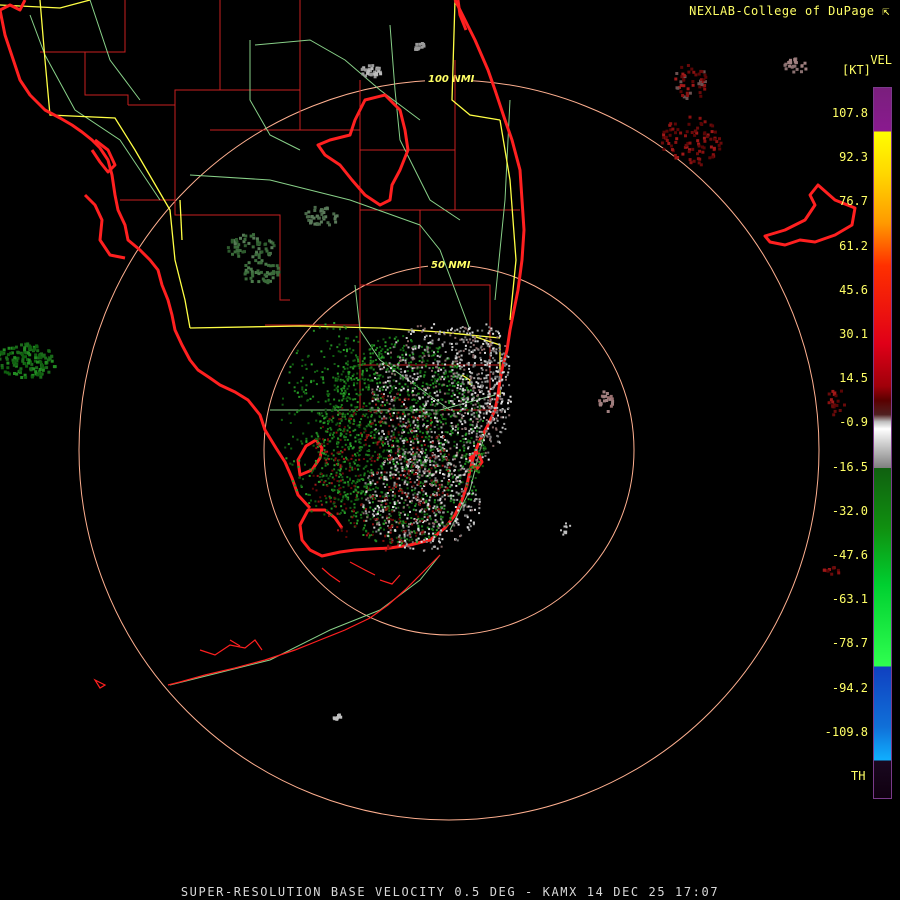  I want to click on external-link-icon: ⇱, so click(886, 11).